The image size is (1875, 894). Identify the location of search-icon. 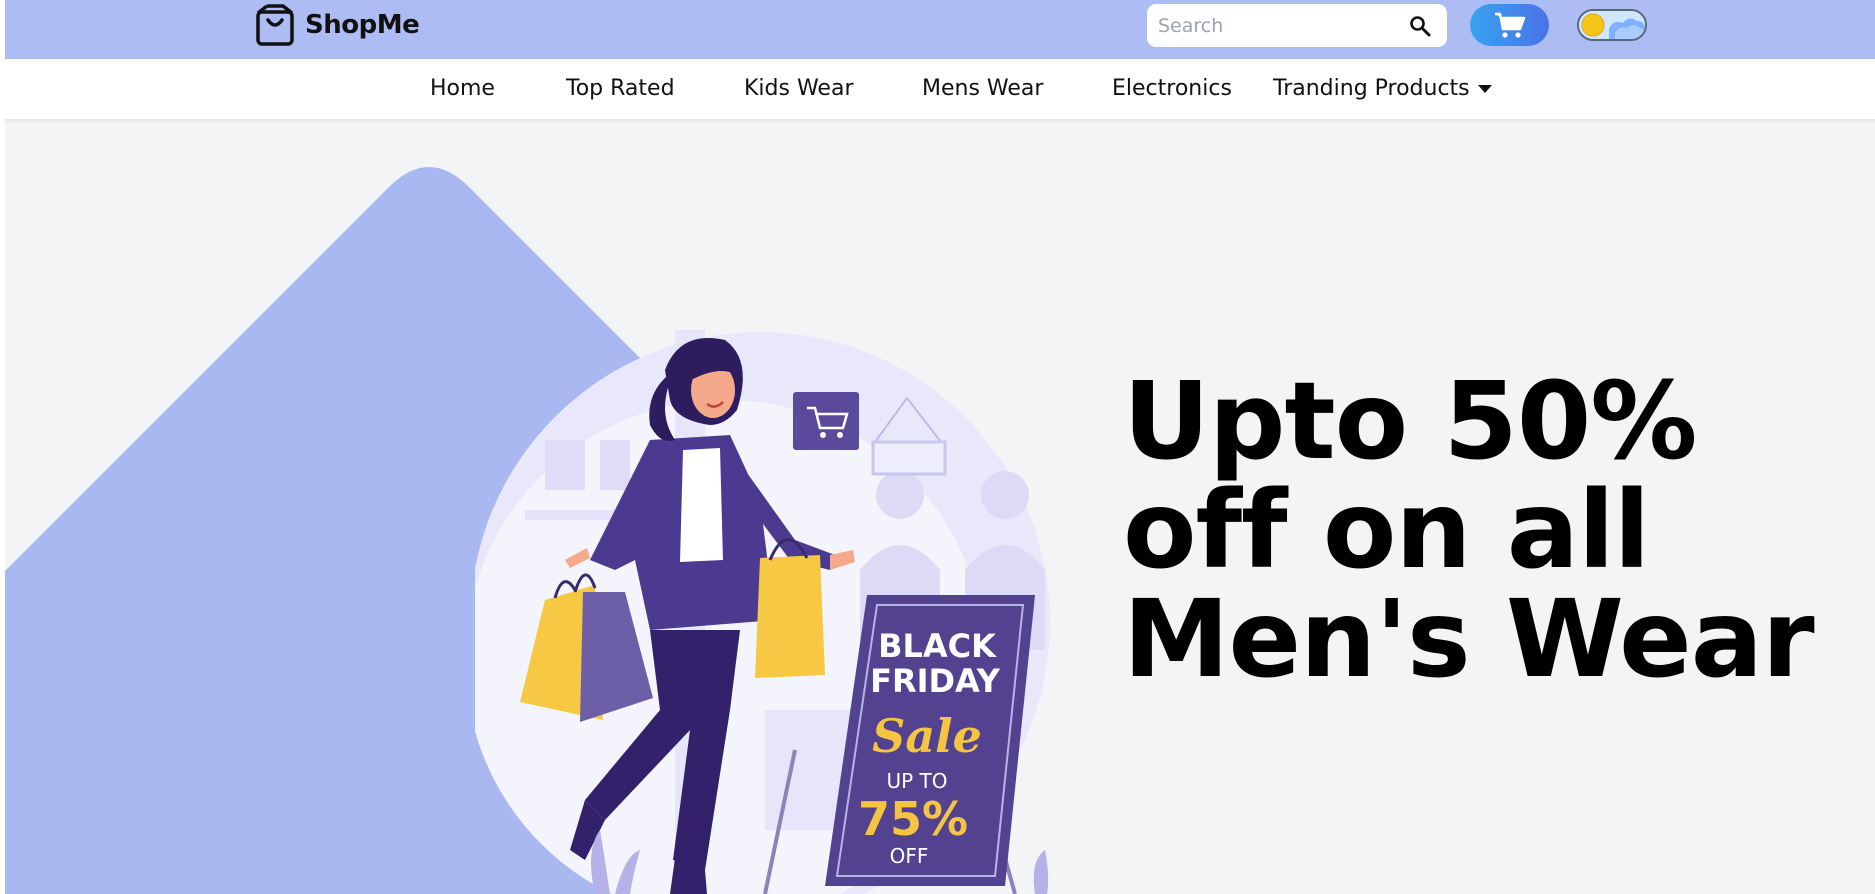
(1420, 26).